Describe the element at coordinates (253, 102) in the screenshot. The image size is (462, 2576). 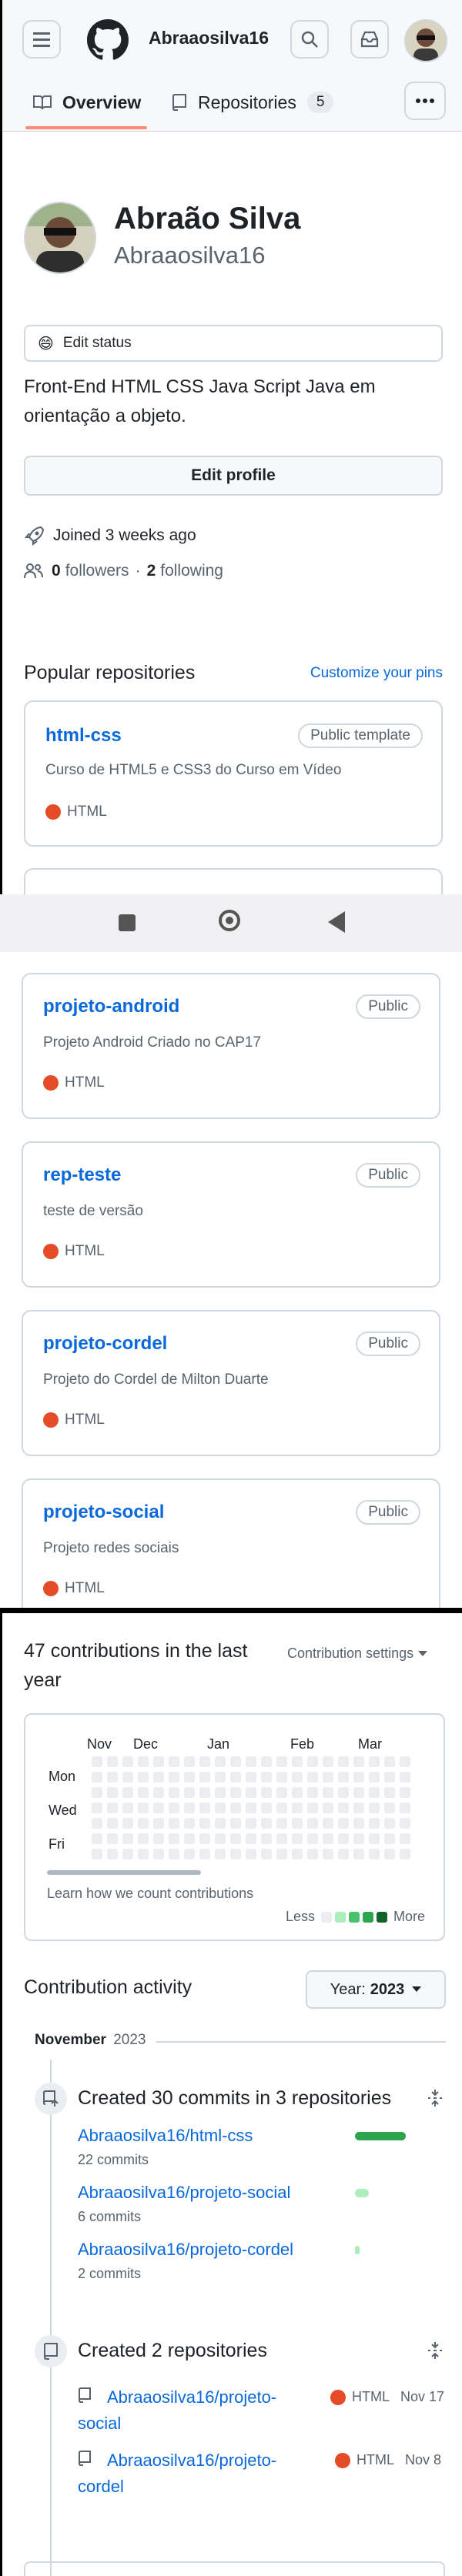
I see `tab-repositories: Repositories 5` at that location.